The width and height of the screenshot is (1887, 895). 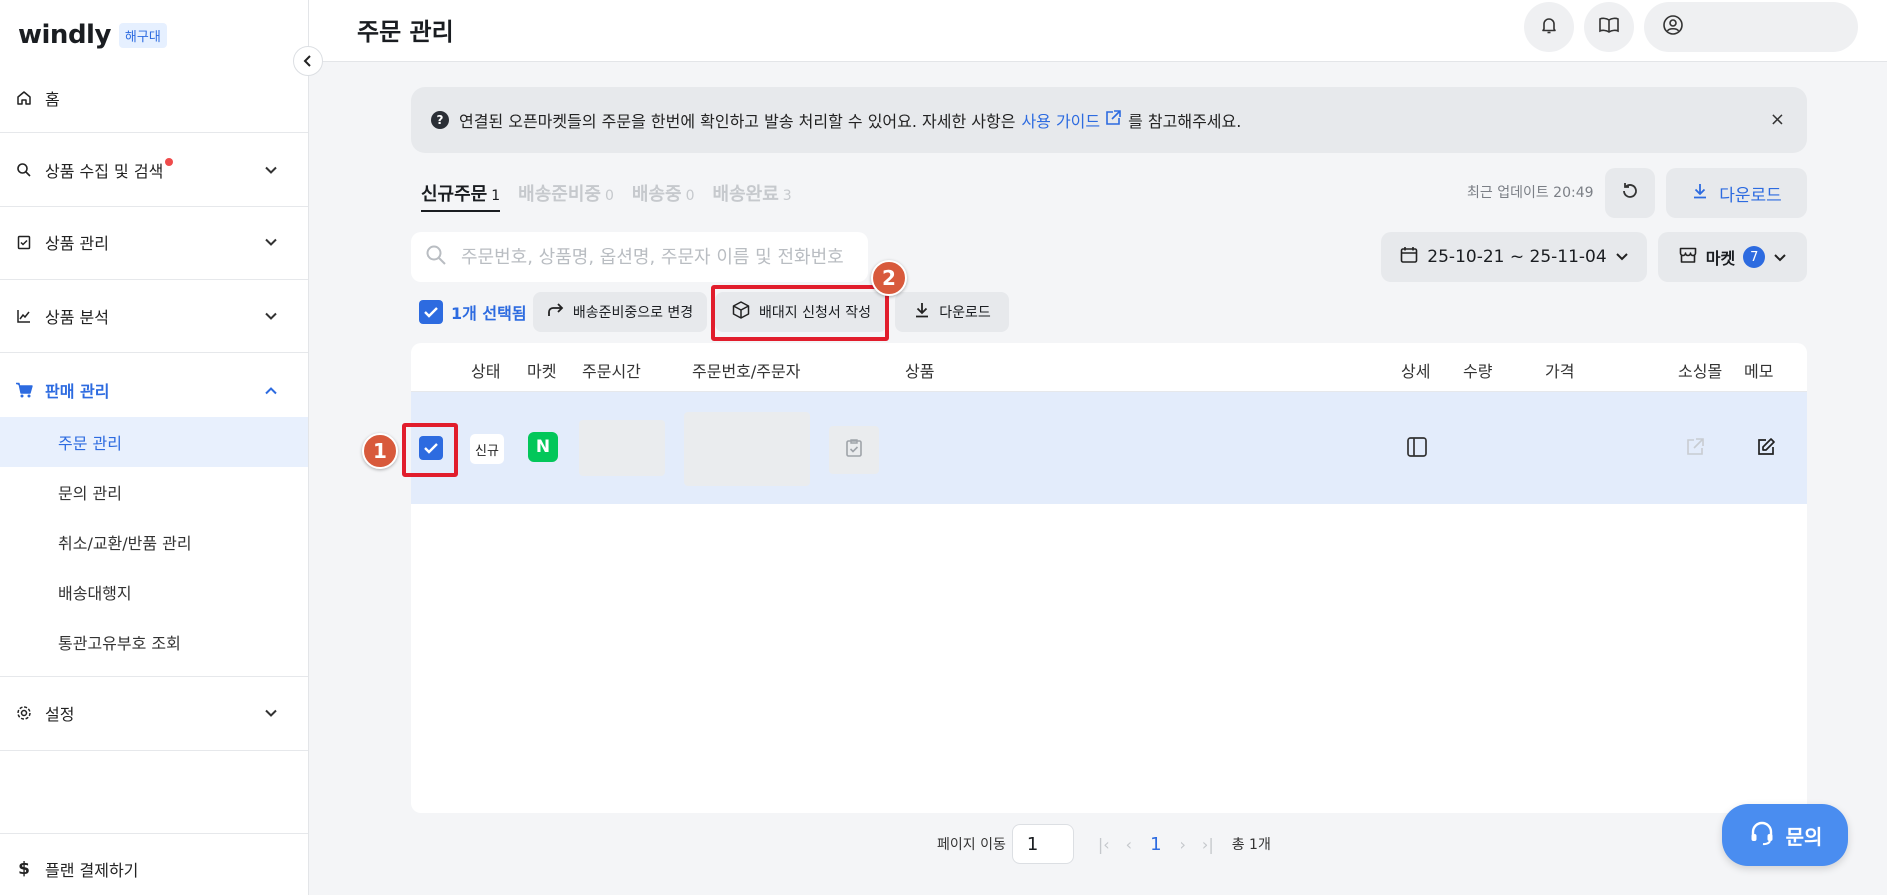 What do you see at coordinates (1762, 835) in the screenshot?
I see `headset-icon` at bounding box center [1762, 835].